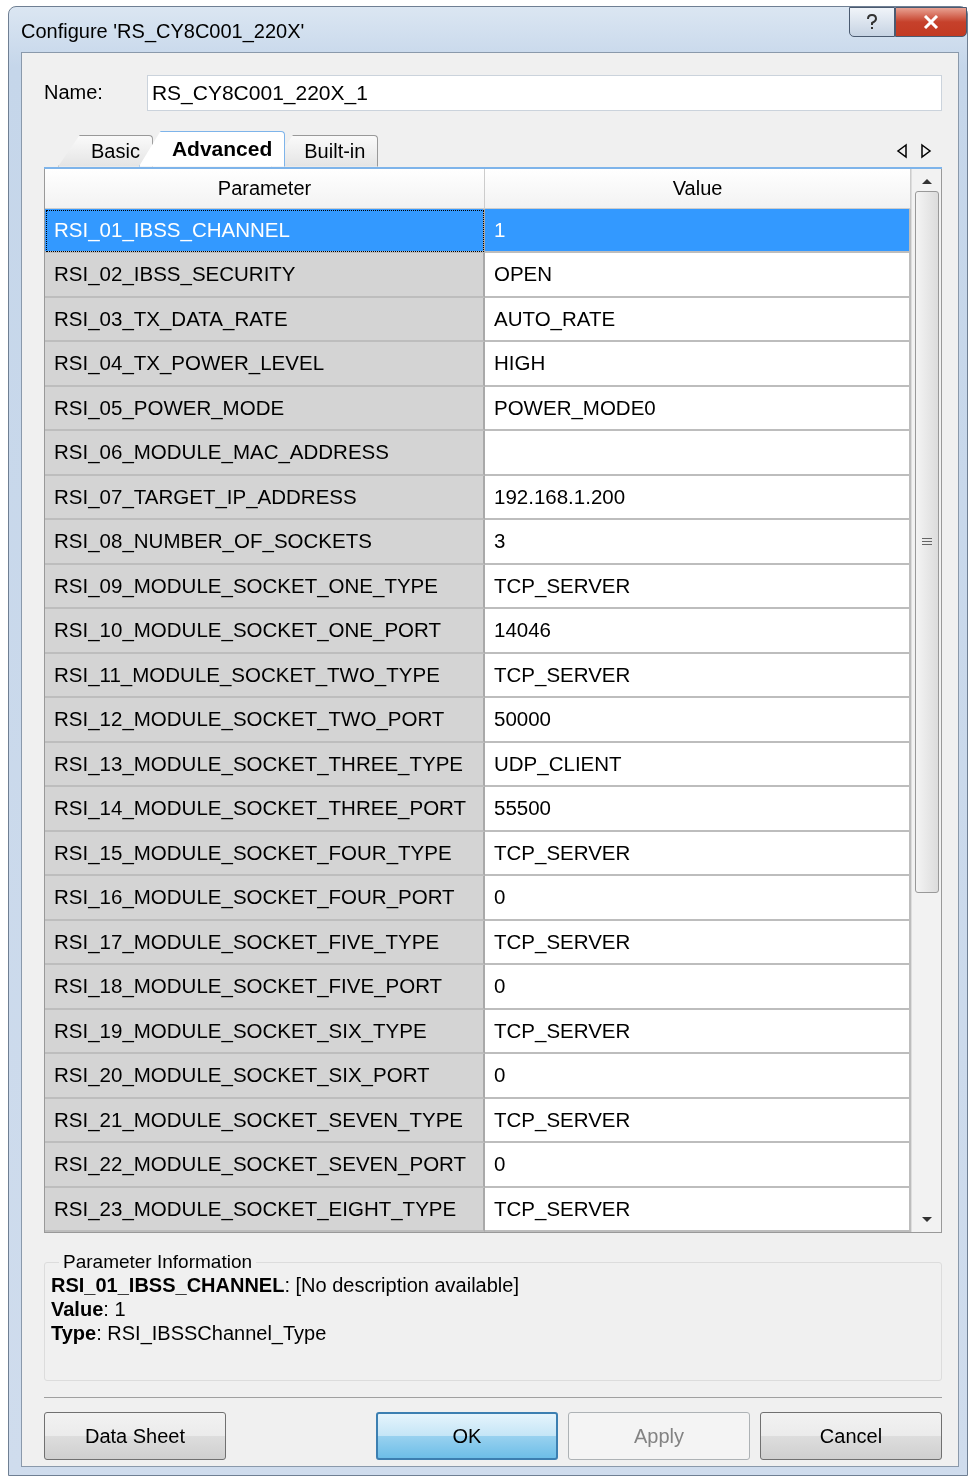 This screenshot has height=1479, width=968. Describe the element at coordinates (265, 809) in the screenshot. I see `parameter-cell: RSI_14_MODULE_SOCKET_THREE_PORT` at that location.